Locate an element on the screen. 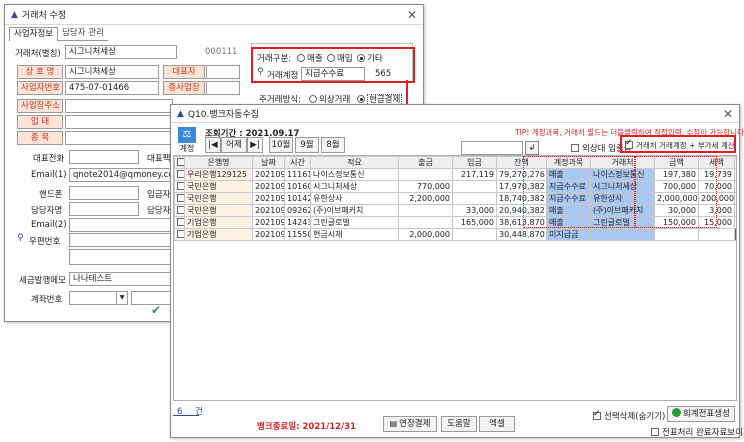  calc-check: 거래처 거래계정 + 부가세 계산 is located at coordinates (680, 144).